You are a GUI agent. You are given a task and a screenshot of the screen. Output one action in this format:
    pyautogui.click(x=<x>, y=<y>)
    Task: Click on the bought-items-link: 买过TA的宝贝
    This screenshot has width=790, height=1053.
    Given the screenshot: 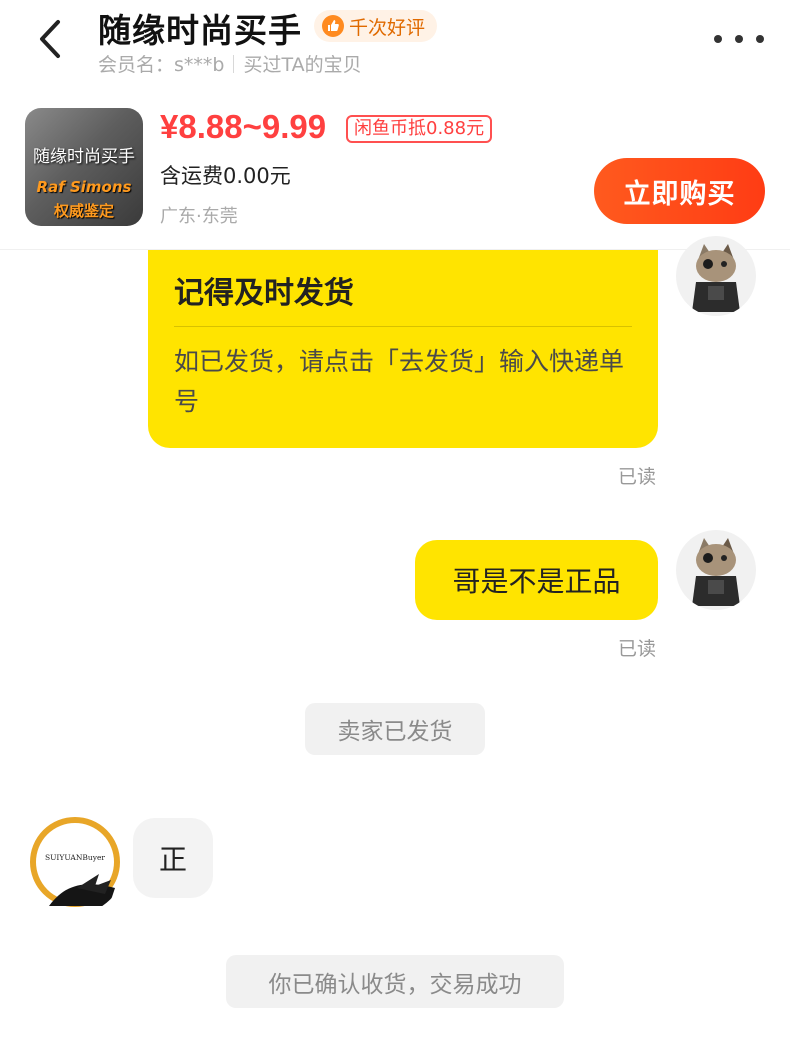 What is the action you would take?
    pyautogui.click(x=302, y=63)
    